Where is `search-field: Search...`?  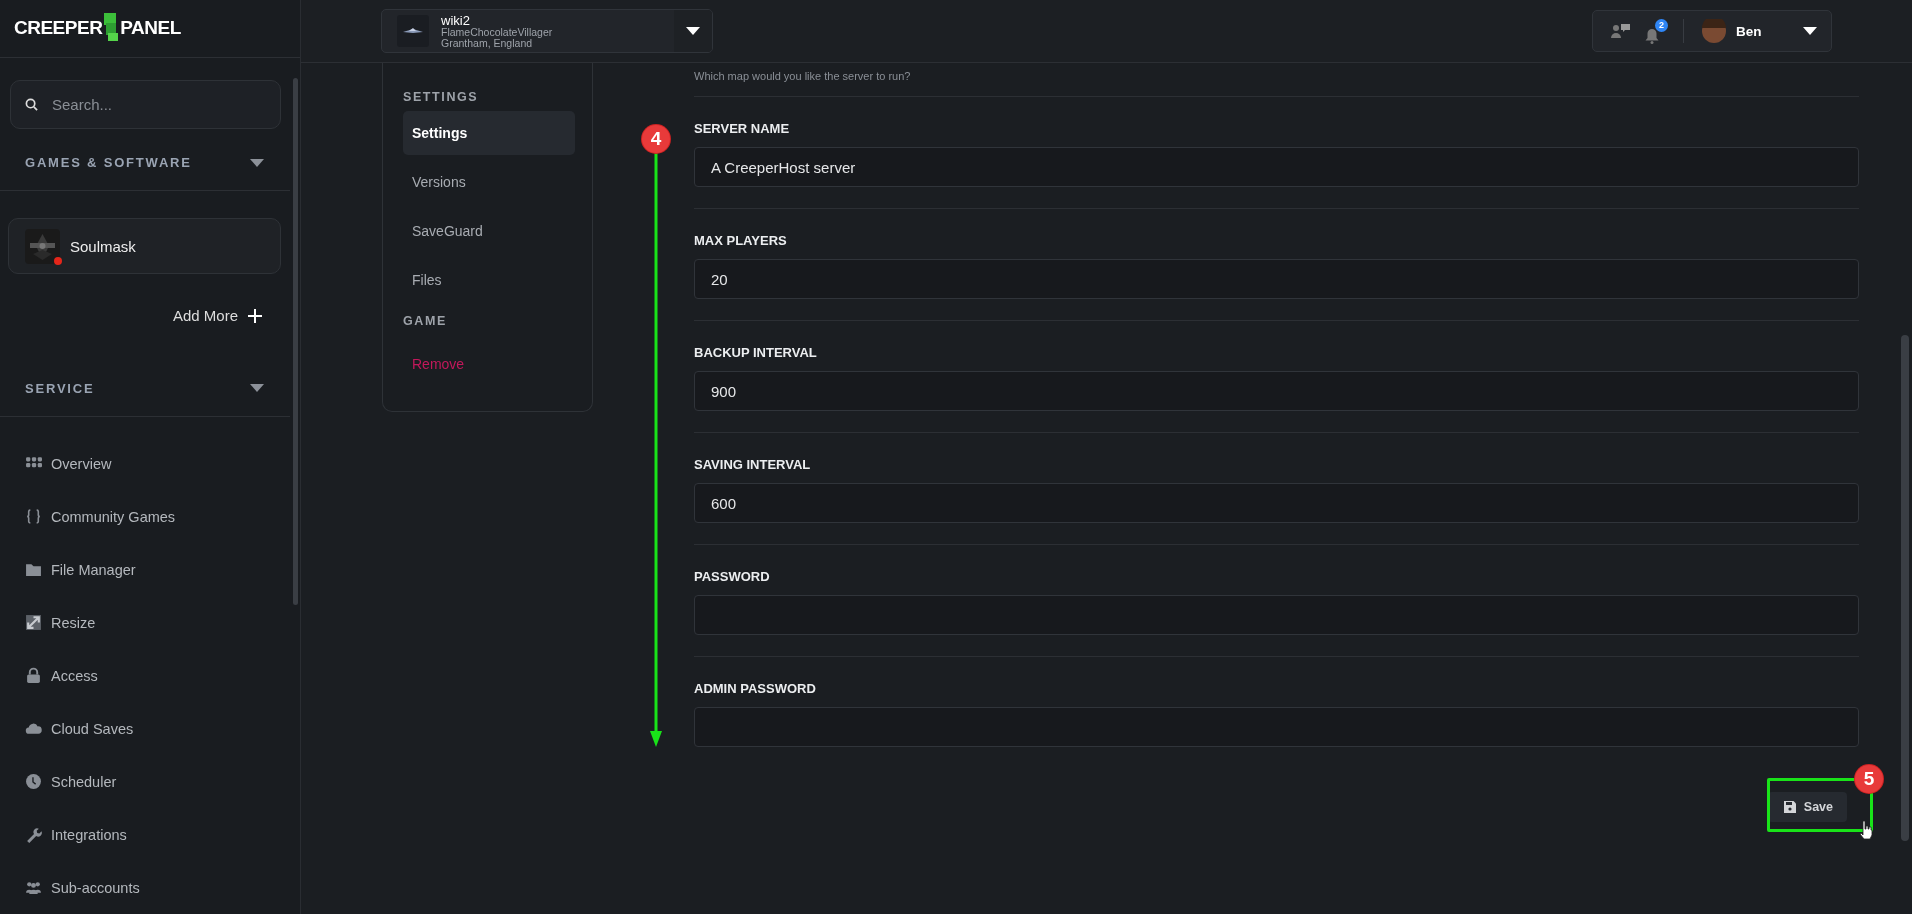 search-field: Search... is located at coordinates (145, 104).